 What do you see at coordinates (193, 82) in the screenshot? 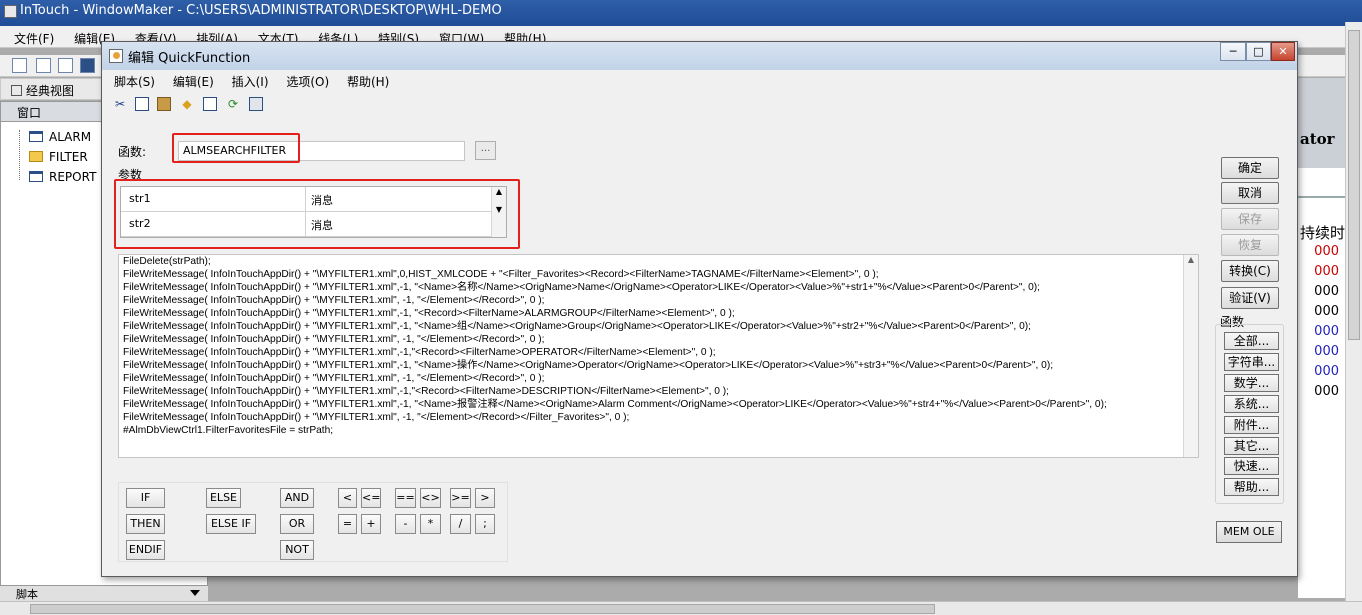
I see `dlg-menu-edit: 编辑(E)` at bounding box center [193, 82].